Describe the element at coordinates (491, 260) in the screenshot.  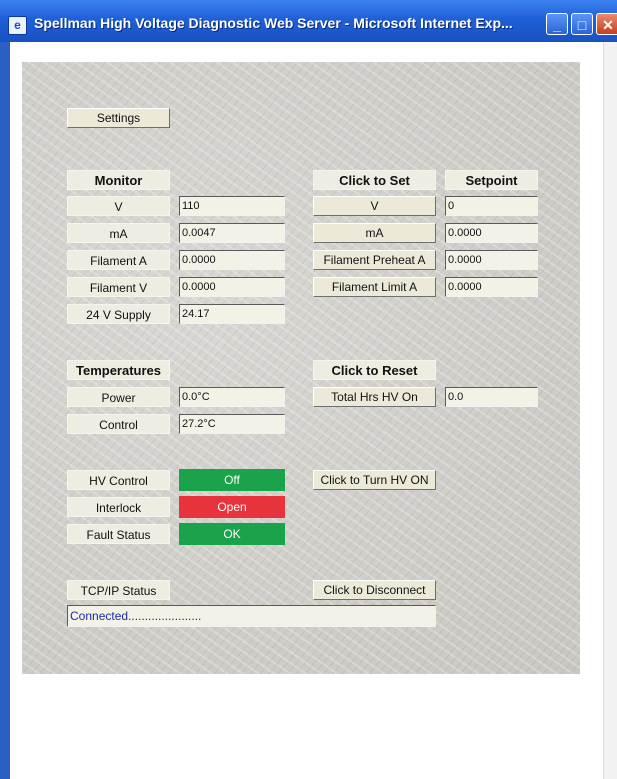
I see `setpoint-filament-preheat-field: 0.0000` at that location.